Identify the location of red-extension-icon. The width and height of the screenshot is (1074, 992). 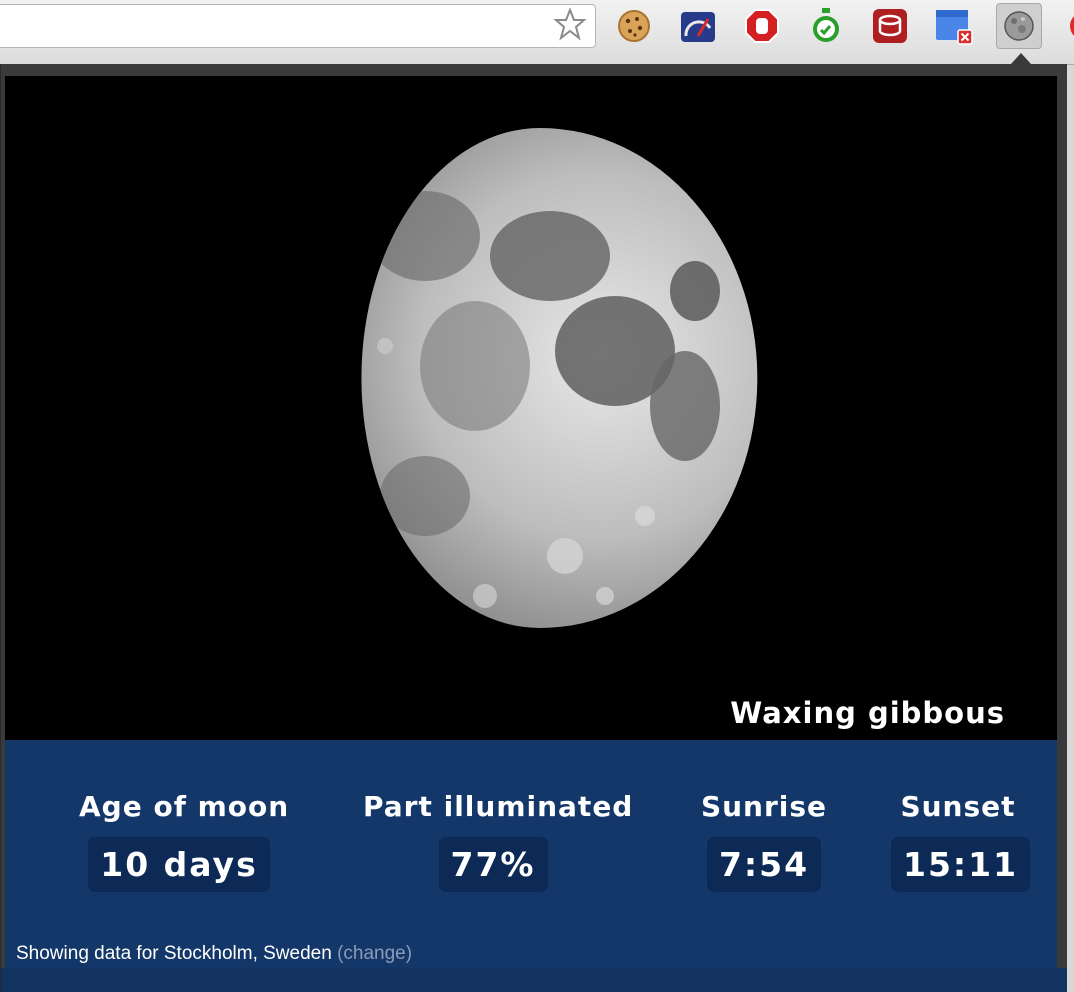
(1065, 26).